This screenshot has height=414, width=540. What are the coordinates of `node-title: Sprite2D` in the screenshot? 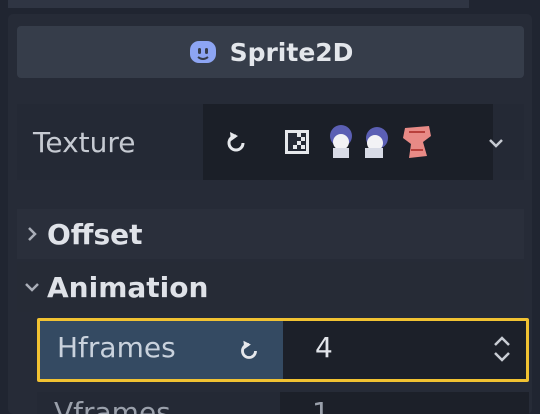 It's located at (291, 52).